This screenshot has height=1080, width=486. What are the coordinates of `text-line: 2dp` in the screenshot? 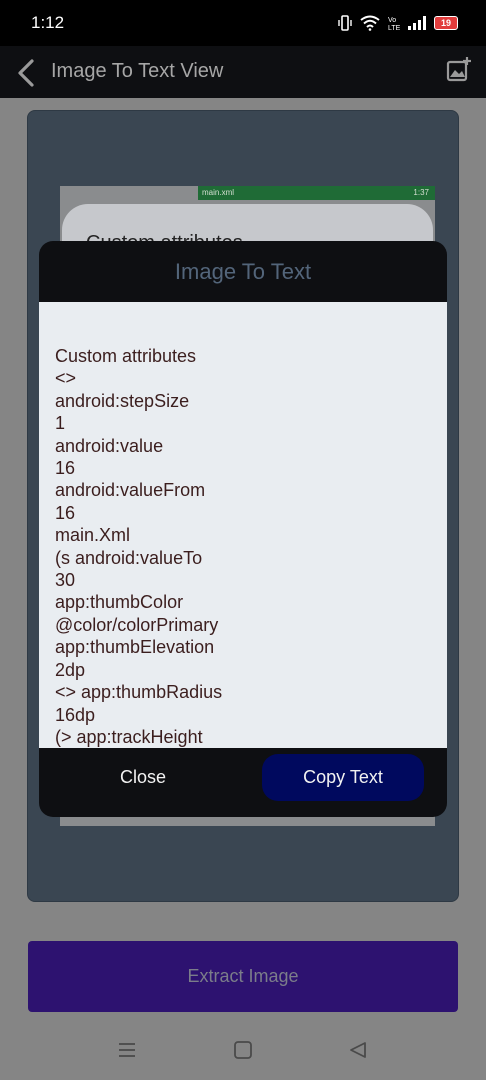 It's located at (70, 669).